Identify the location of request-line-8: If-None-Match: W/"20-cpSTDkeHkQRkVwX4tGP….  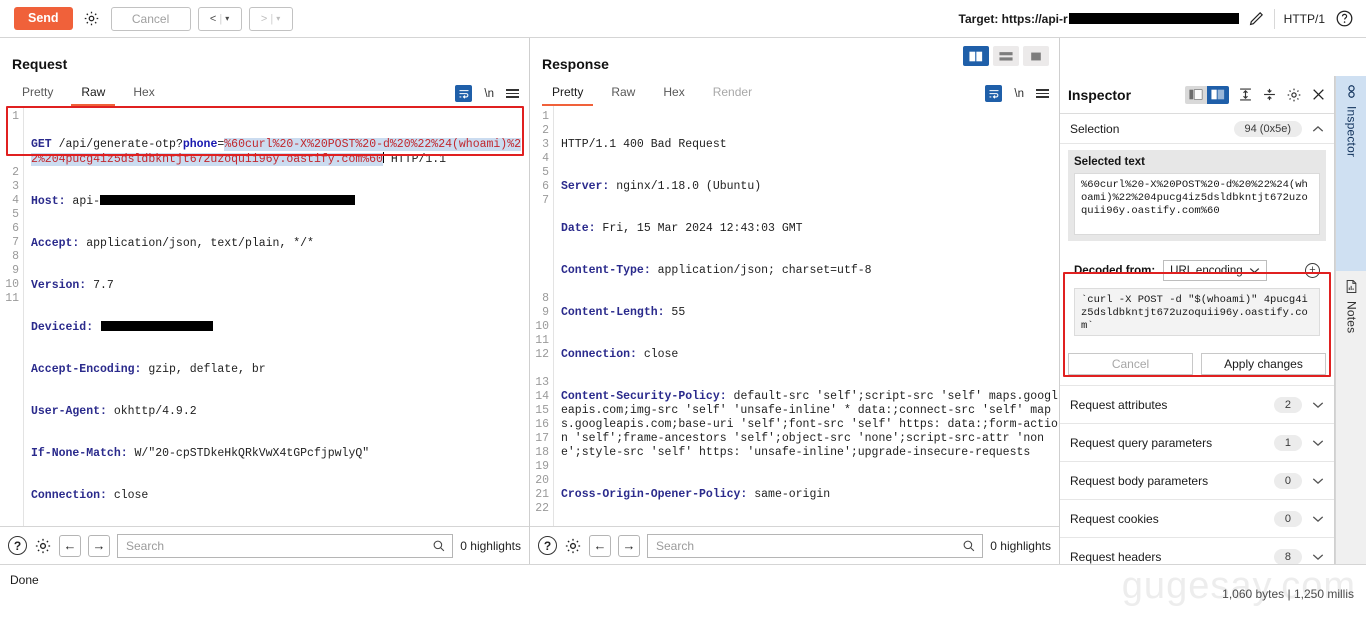
(280, 454).